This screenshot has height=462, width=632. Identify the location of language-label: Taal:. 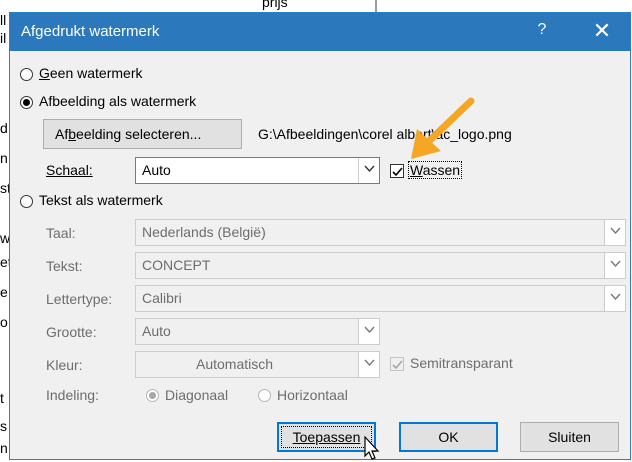
(61, 233).